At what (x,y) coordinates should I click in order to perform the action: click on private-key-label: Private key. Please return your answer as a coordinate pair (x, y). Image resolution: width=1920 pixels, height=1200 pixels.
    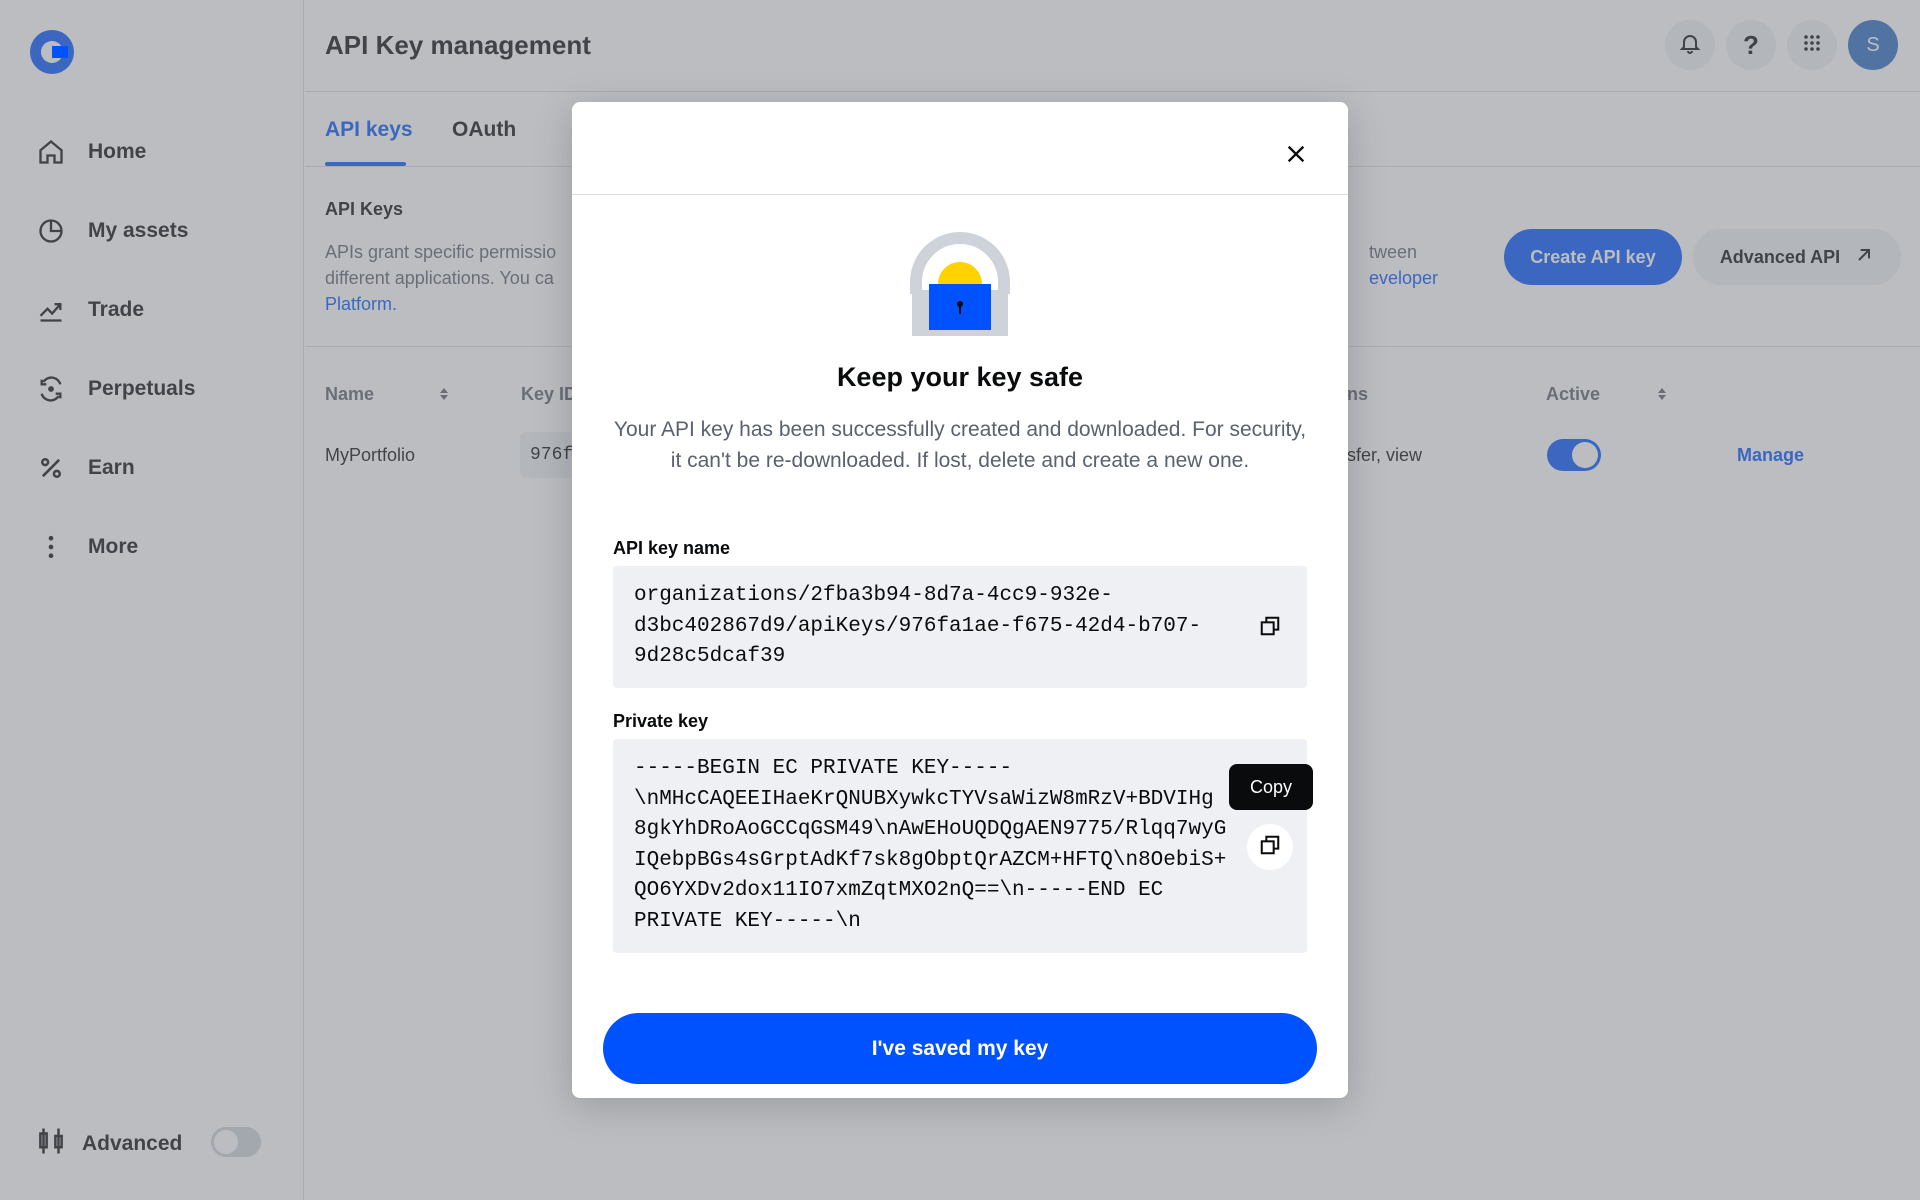
    Looking at the image, I should click on (661, 721).